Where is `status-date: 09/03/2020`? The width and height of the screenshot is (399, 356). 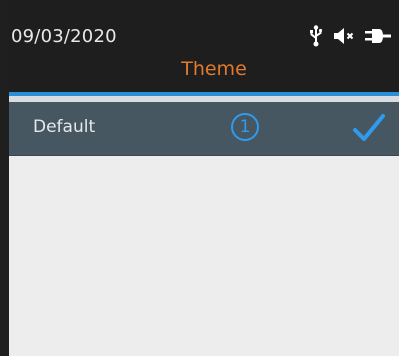 status-date: 09/03/2020 is located at coordinates (64, 36).